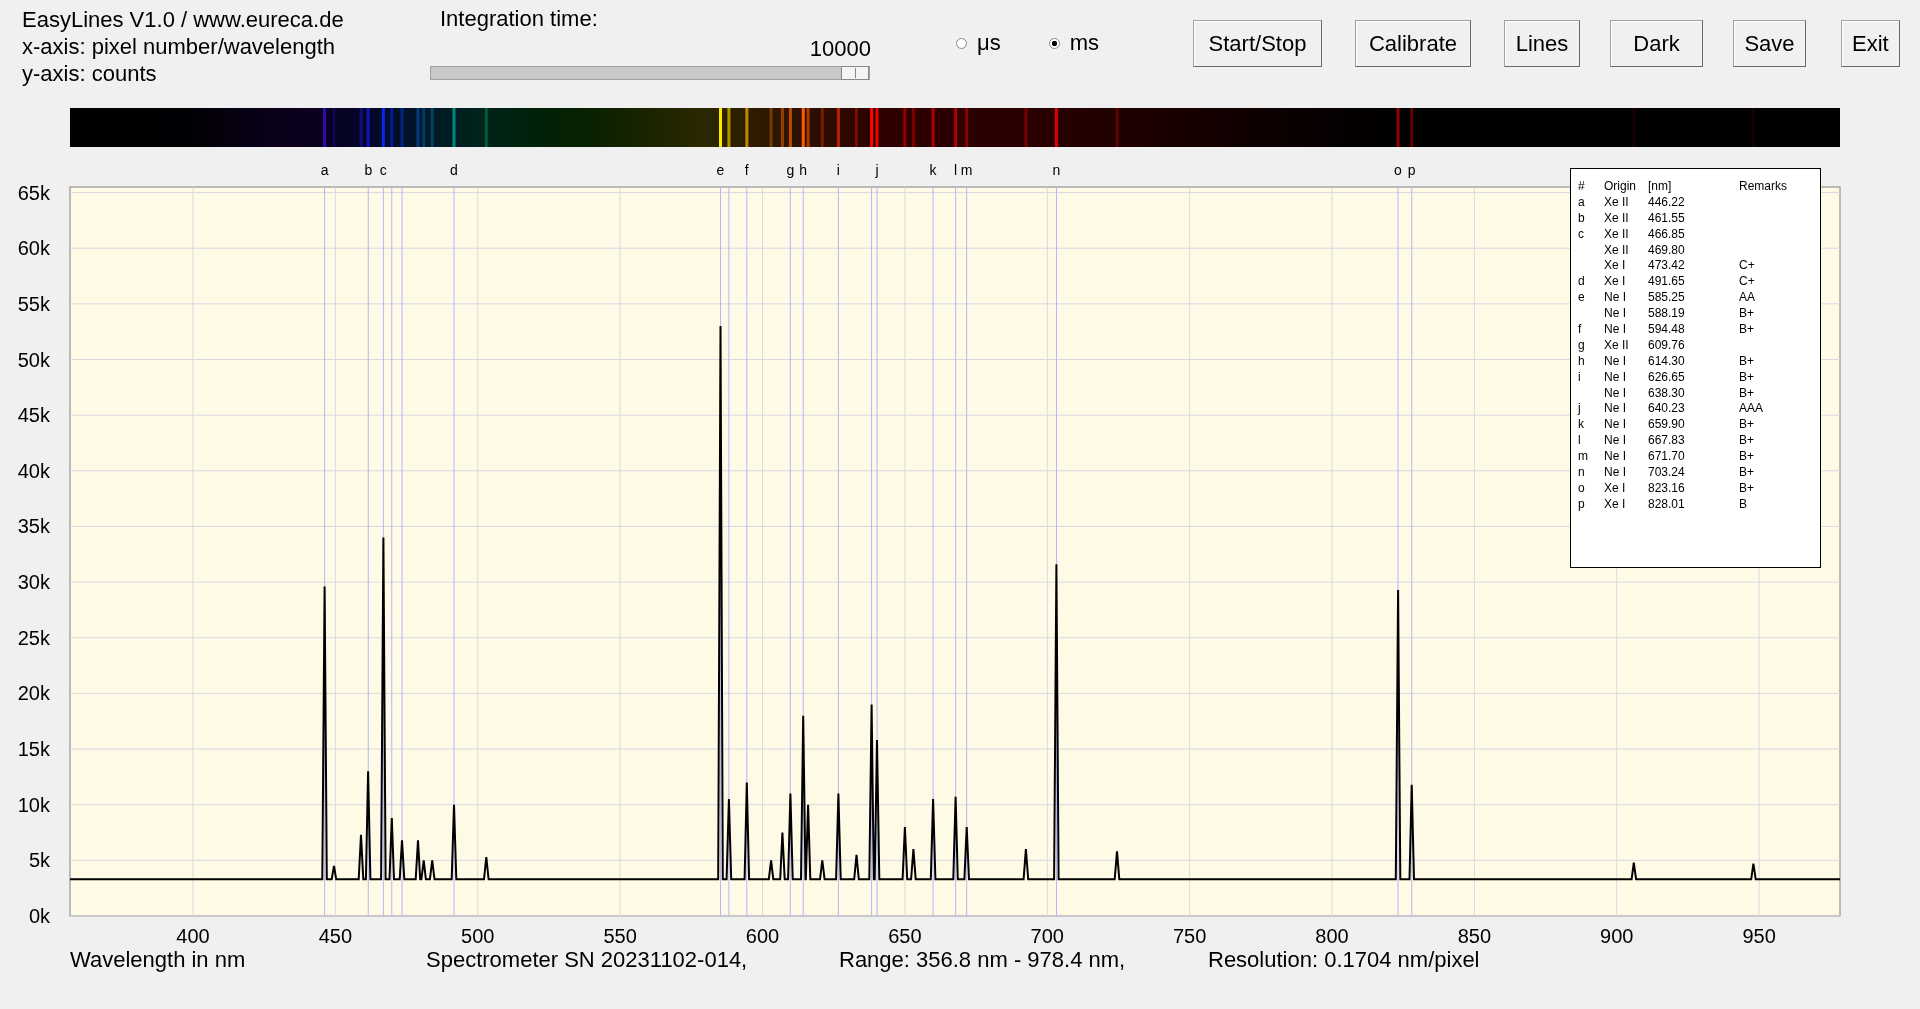 This screenshot has height=1009, width=1920. I want to click on legend-cell-text: 585.25, so click(1667, 298).